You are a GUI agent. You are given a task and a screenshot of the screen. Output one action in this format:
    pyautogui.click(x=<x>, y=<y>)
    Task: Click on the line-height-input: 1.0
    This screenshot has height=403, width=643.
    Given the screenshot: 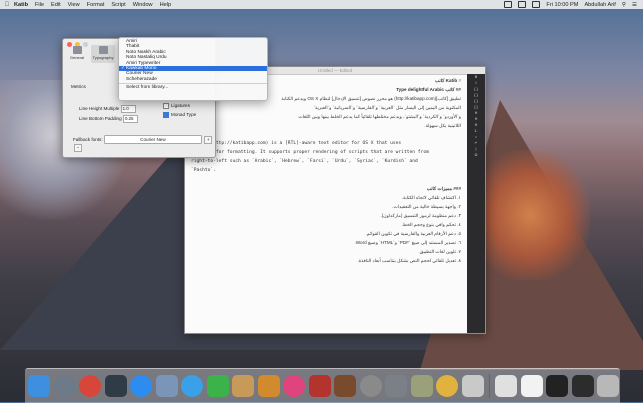 What is the action you would take?
    pyautogui.click(x=128, y=109)
    